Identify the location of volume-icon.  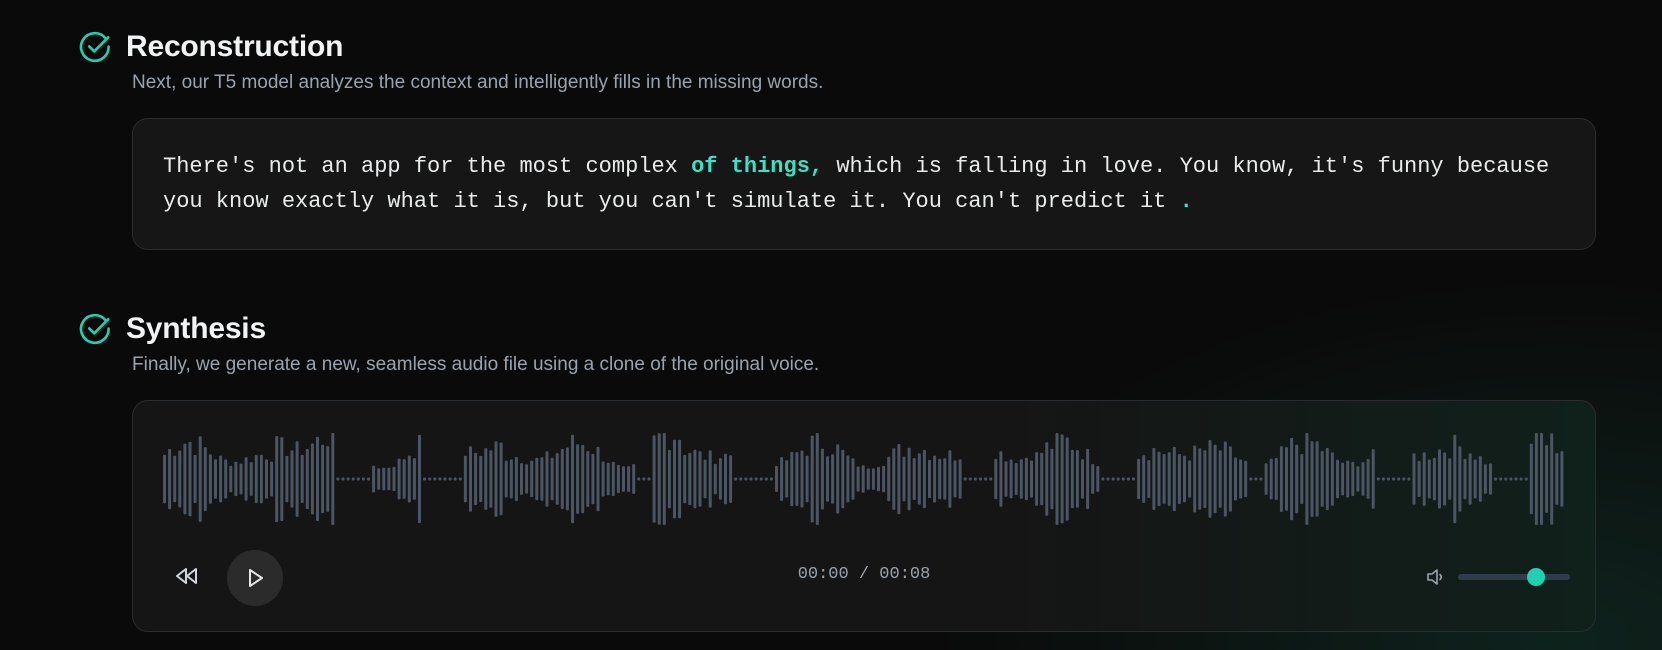
(1436, 577).